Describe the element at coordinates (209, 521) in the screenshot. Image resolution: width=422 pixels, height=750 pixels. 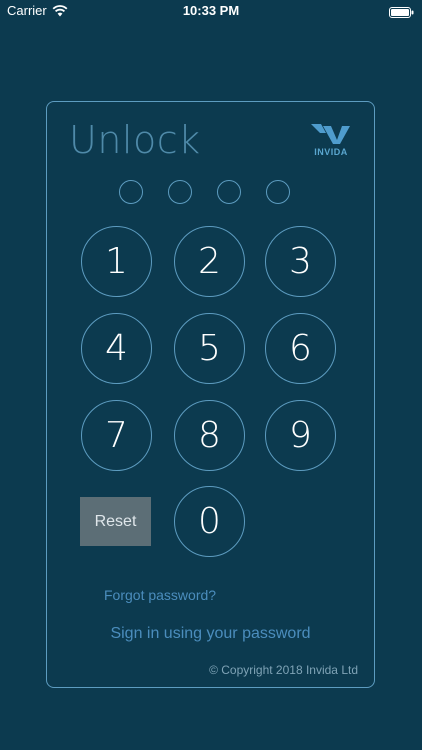
I see `key-0: 0` at that location.